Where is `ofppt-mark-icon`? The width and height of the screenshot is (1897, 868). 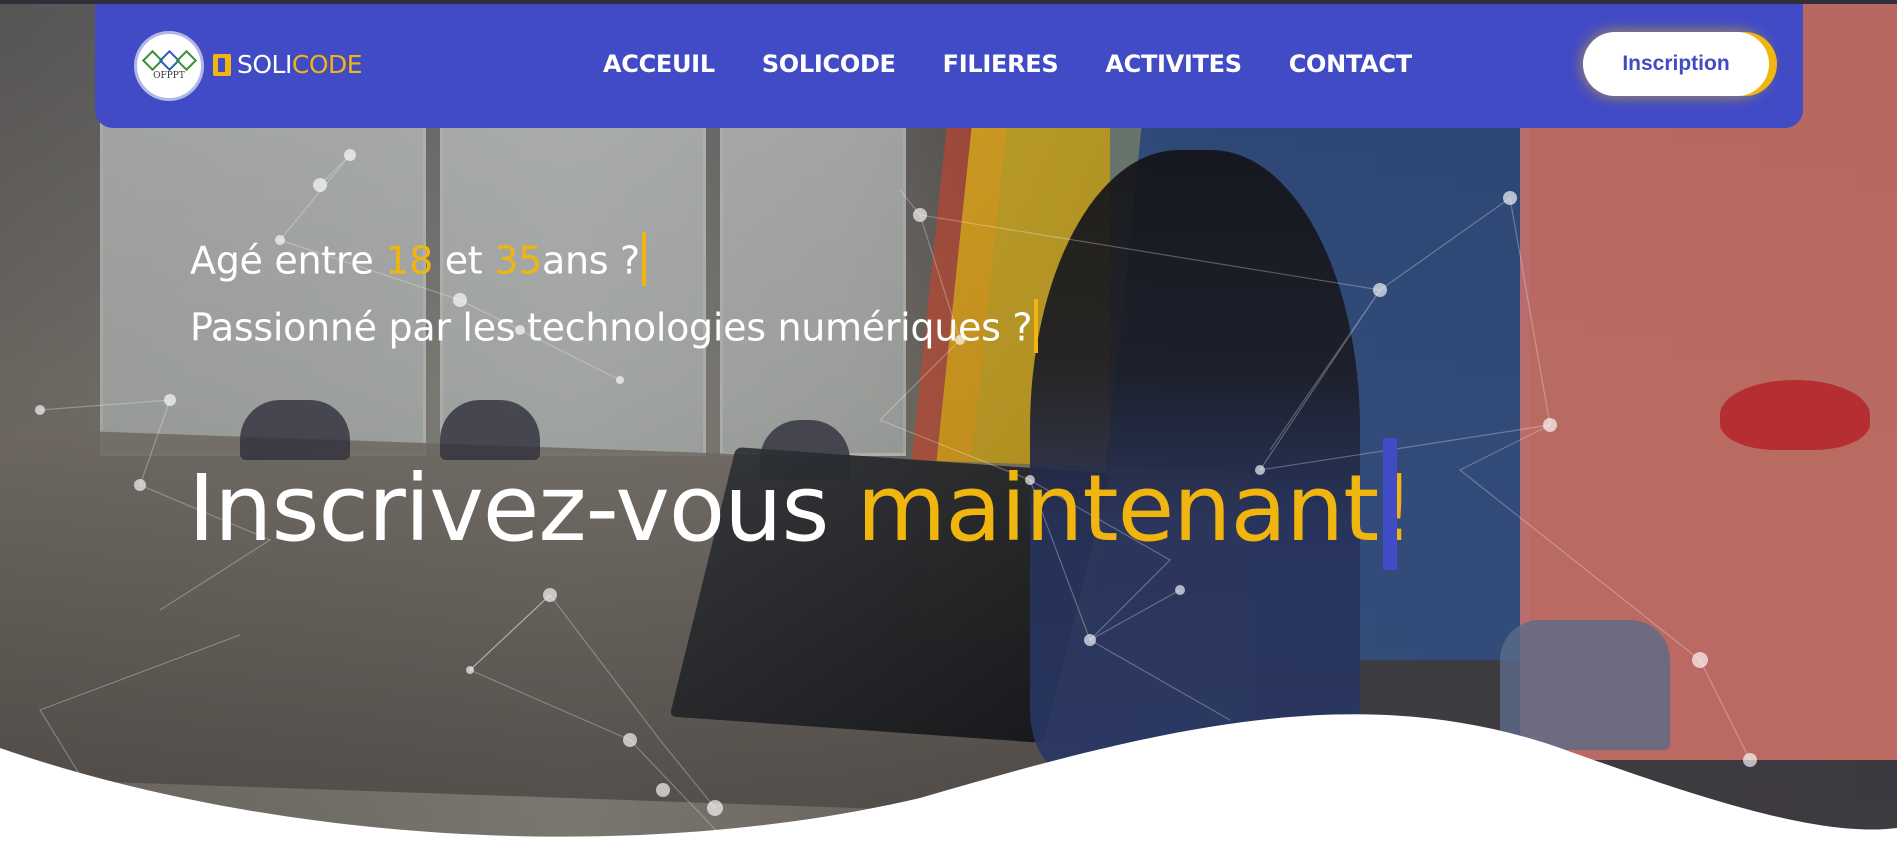 ofppt-mark-icon is located at coordinates (169, 60).